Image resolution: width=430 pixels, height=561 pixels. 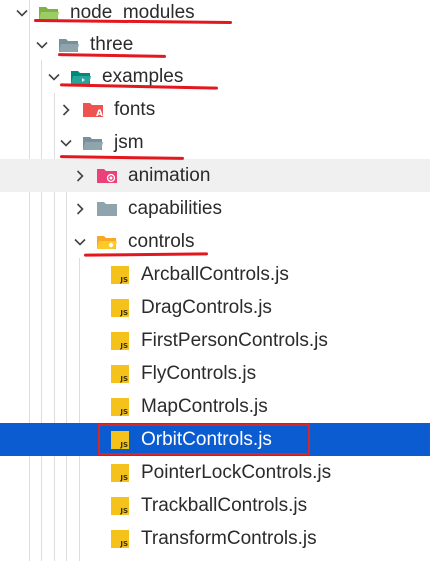 What do you see at coordinates (215, 175) in the screenshot?
I see `tree-item-animation: animation` at bounding box center [215, 175].